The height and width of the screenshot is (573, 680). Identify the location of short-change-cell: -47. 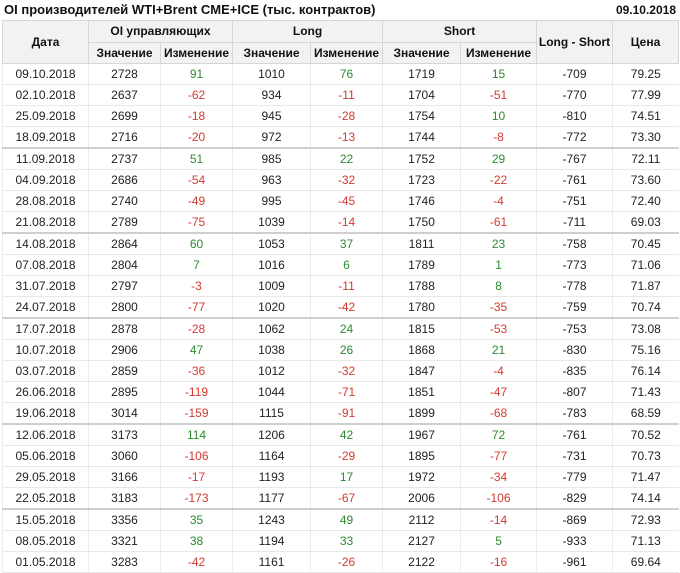
(498, 392).